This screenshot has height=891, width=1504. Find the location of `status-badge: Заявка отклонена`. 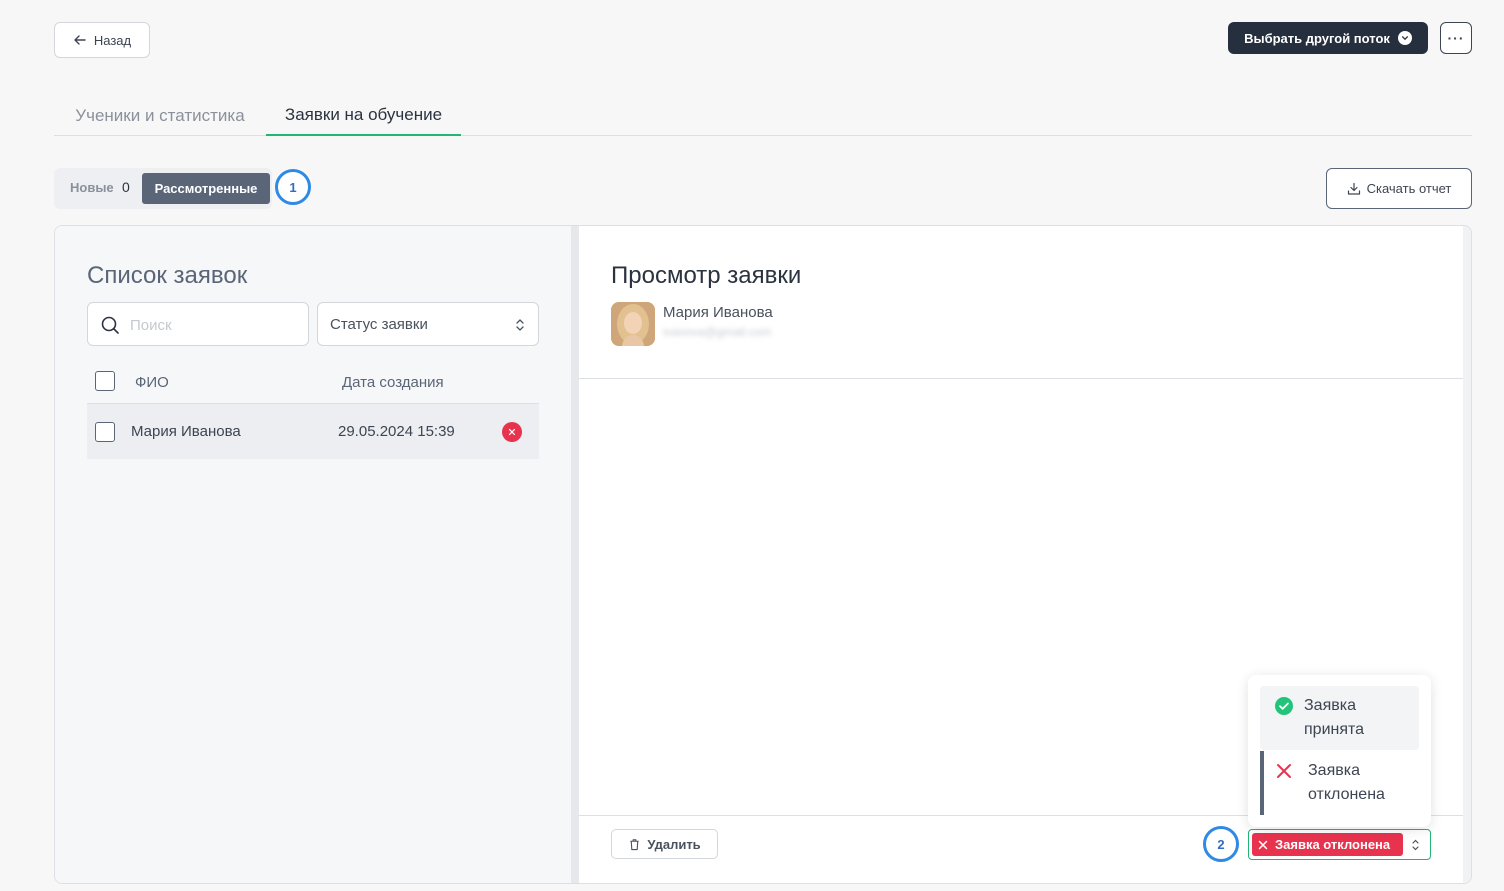

status-badge: Заявка отклонена is located at coordinates (1327, 844).